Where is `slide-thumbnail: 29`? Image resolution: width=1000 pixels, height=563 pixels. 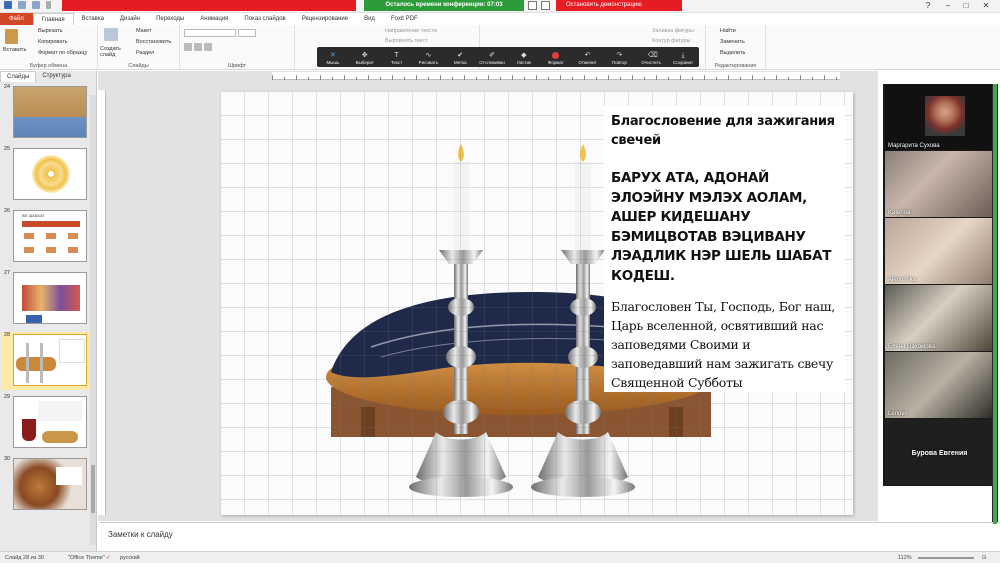 slide-thumbnail: 29 is located at coordinates (48, 423).